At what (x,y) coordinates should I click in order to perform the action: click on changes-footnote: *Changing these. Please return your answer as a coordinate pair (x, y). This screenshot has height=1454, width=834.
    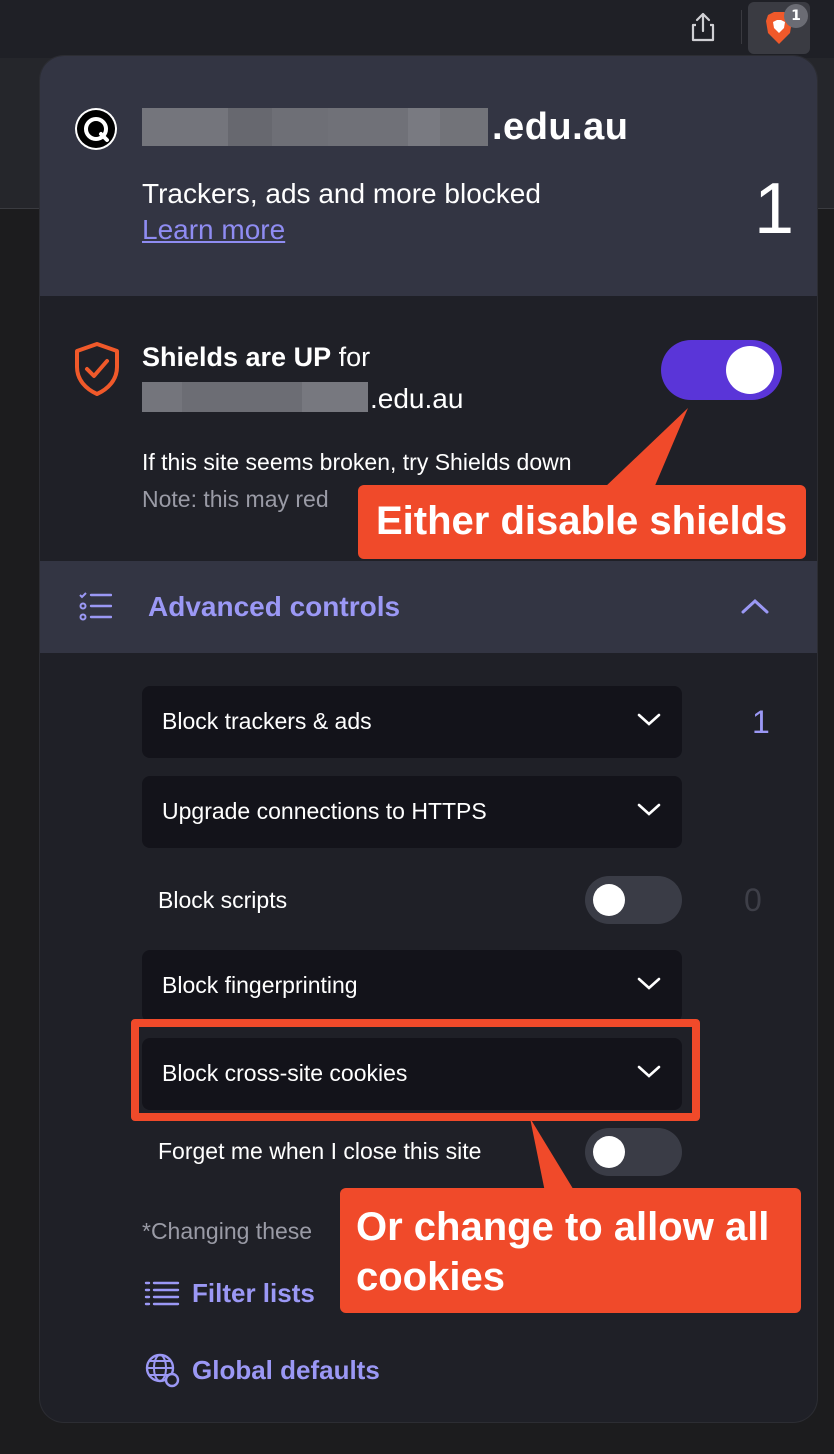
    Looking at the image, I should click on (227, 1231).